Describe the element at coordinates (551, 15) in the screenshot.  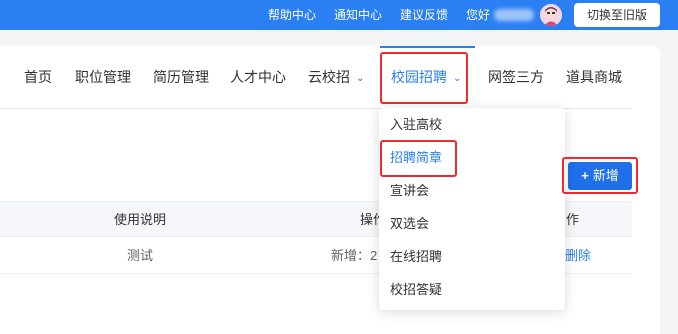
I see `avatar` at that location.